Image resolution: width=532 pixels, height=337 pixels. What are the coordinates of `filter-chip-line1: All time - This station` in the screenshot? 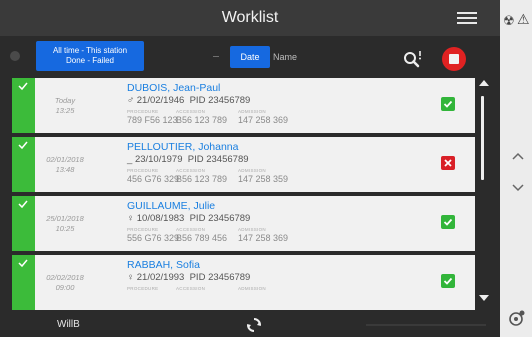 It's located at (90, 50).